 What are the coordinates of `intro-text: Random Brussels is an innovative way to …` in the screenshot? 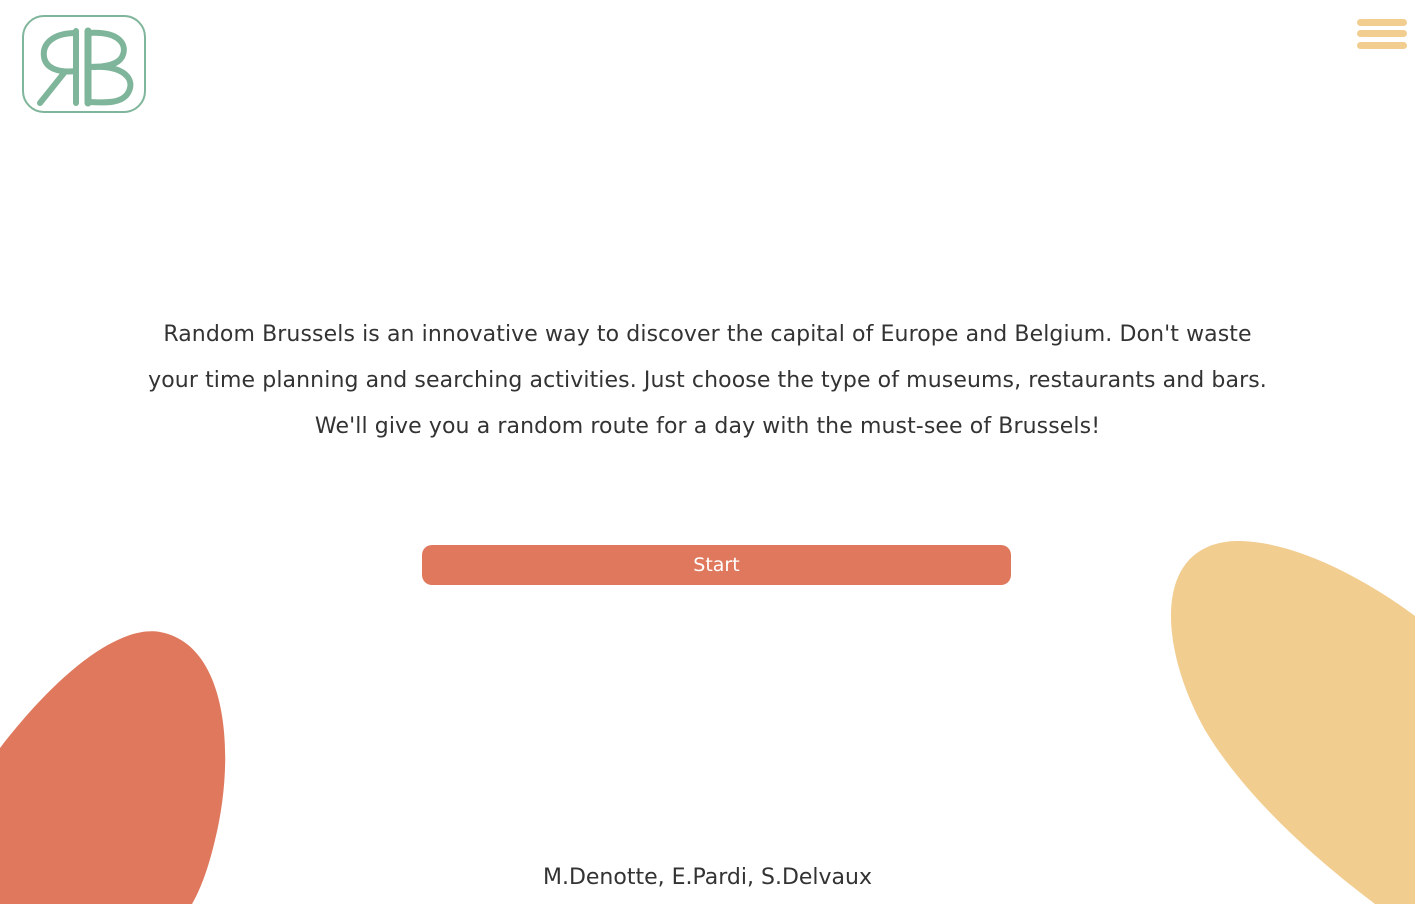 It's located at (707, 381).